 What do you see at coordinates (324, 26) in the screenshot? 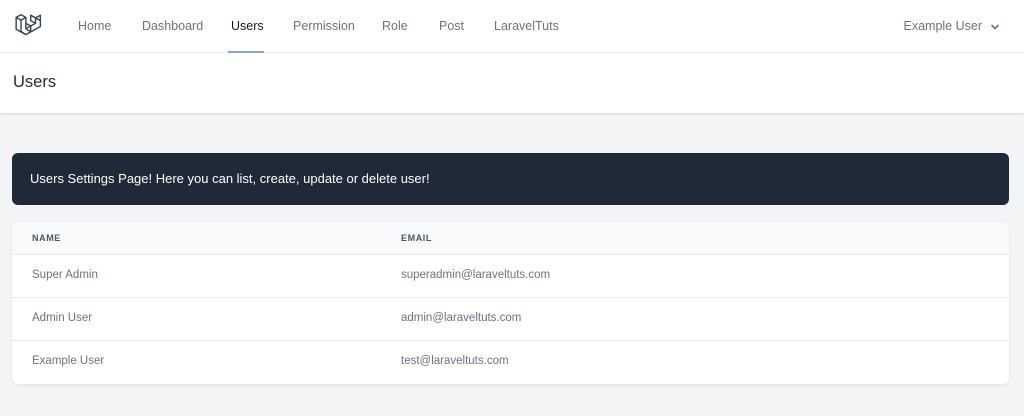
I see `nav-link-permission: Permission` at bounding box center [324, 26].